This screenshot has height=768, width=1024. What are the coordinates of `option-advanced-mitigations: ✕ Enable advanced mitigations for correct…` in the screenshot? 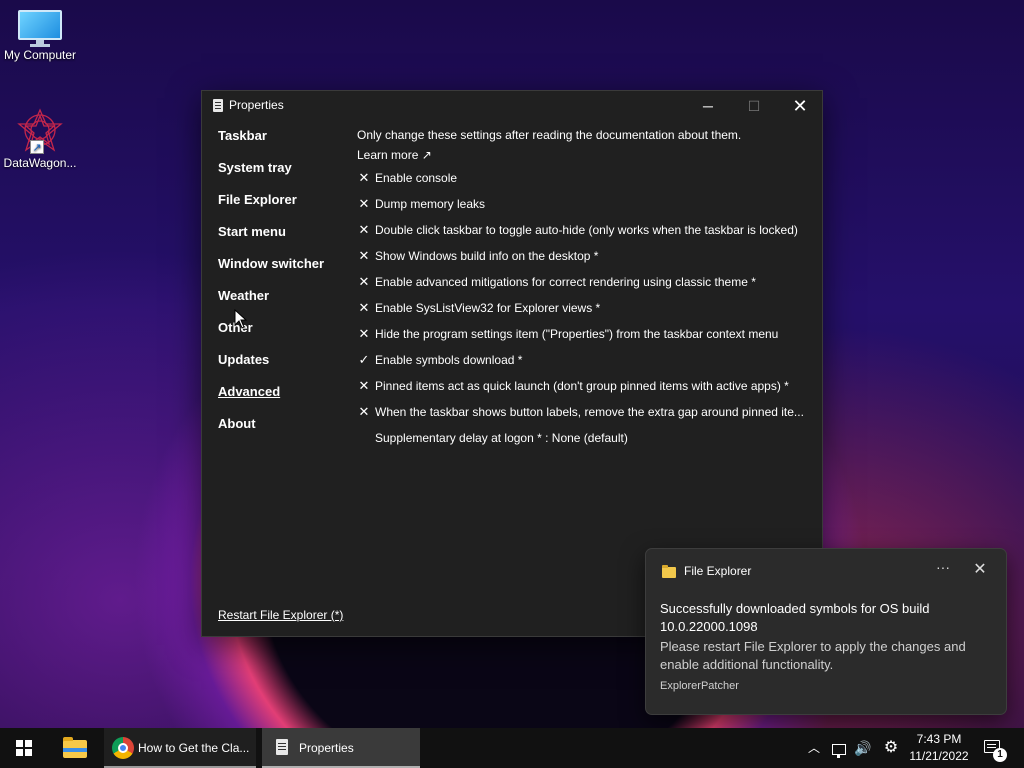 It's located at (588, 282).